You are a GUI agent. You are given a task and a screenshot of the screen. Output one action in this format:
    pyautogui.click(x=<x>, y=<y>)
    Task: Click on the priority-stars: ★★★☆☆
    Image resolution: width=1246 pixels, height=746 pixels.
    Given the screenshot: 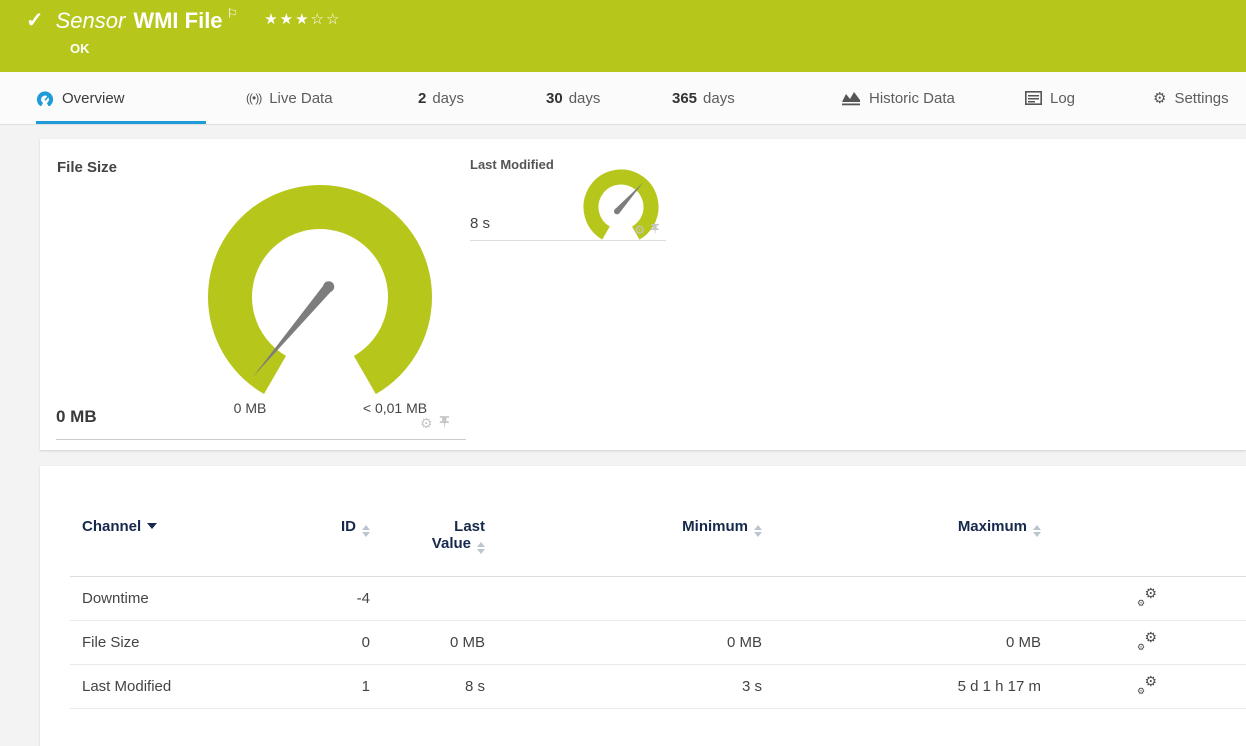 What is the action you would take?
    pyautogui.click(x=302, y=20)
    